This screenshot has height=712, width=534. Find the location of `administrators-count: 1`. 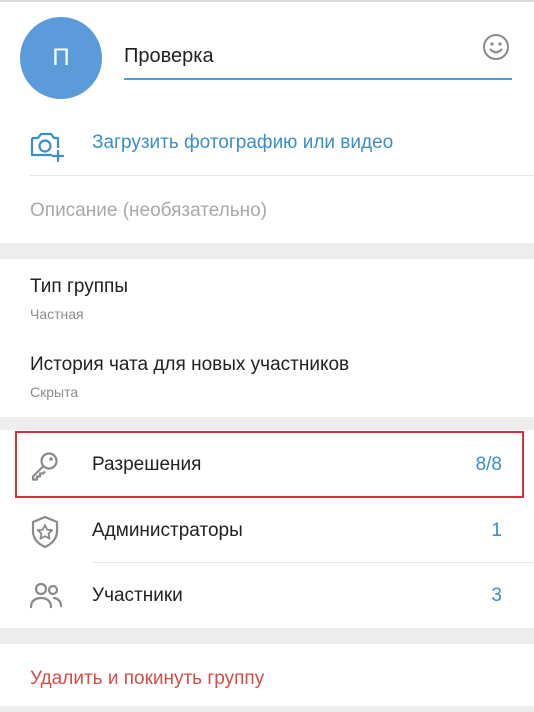

administrators-count: 1 is located at coordinates (496, 530).